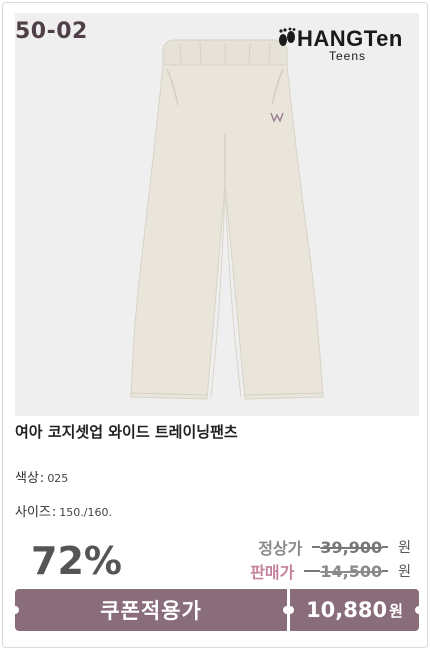  What do you see at coordinates (351, 571) in the screenshot?
I see `sale-price-value: 14,500` at bounding box center [351, 571].